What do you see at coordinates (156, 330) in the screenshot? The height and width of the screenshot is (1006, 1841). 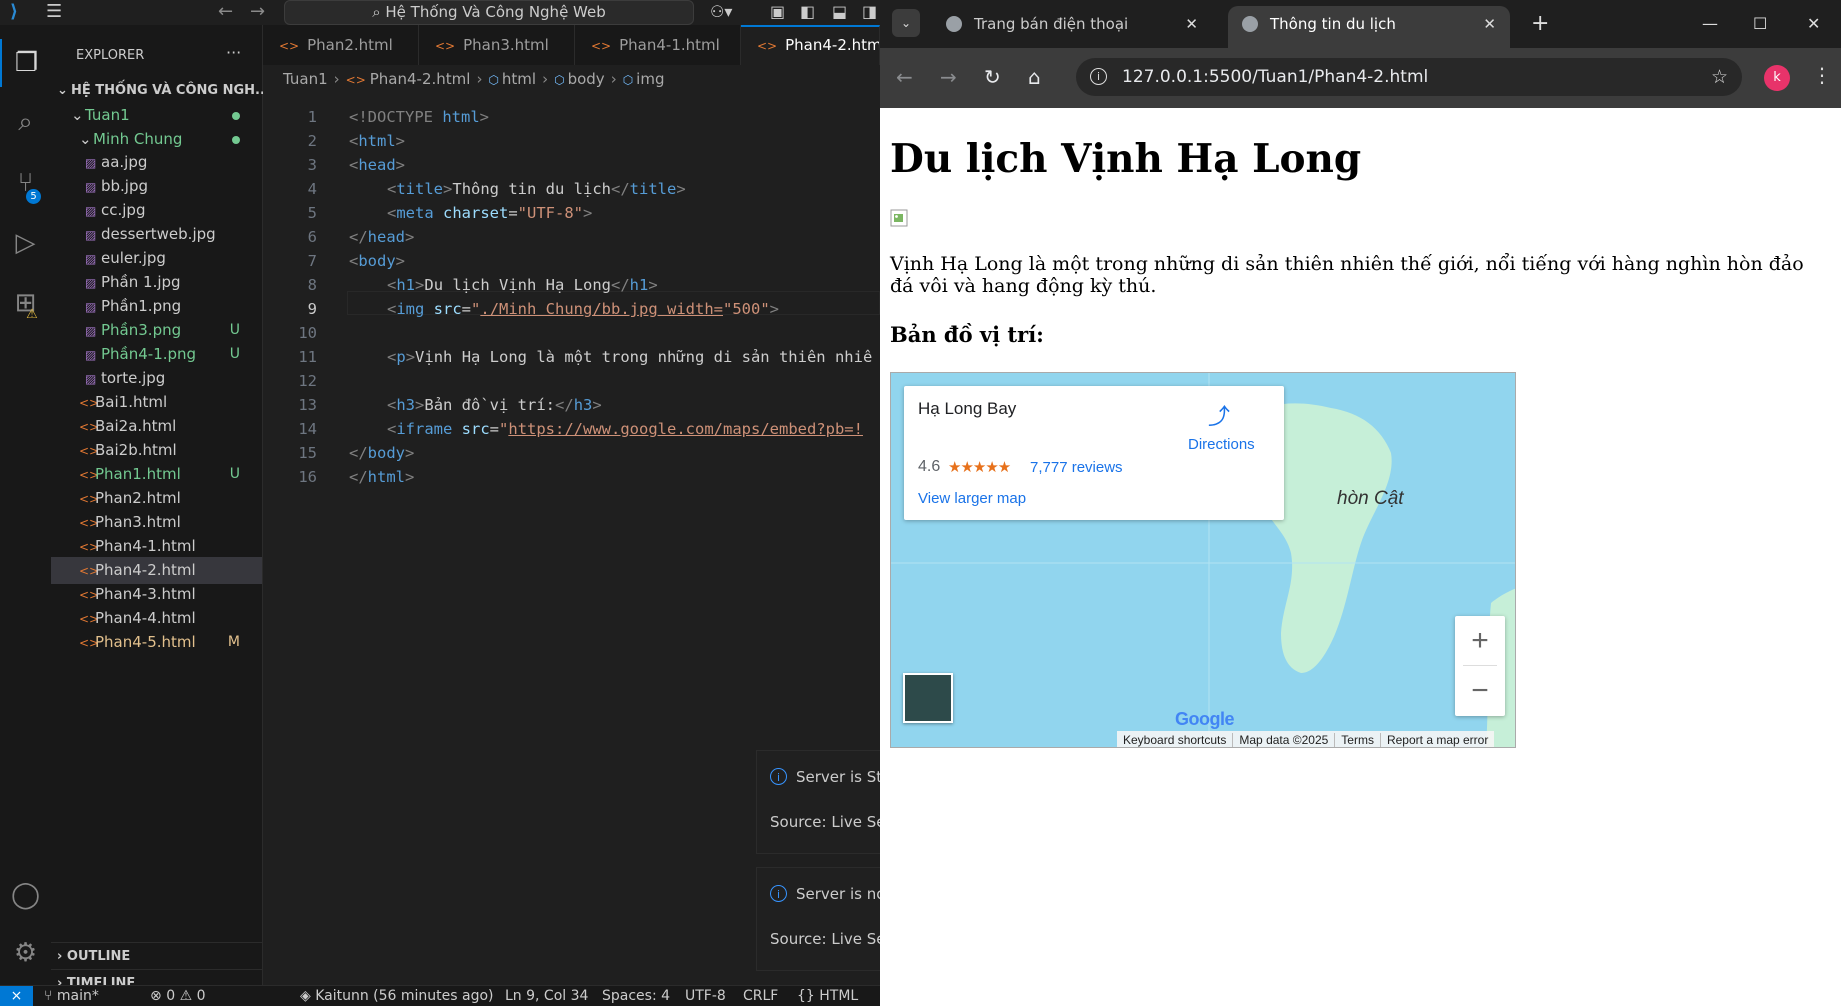 I see `tree-file: ▨ Phần3.png U` at bounding box center [156, 330].